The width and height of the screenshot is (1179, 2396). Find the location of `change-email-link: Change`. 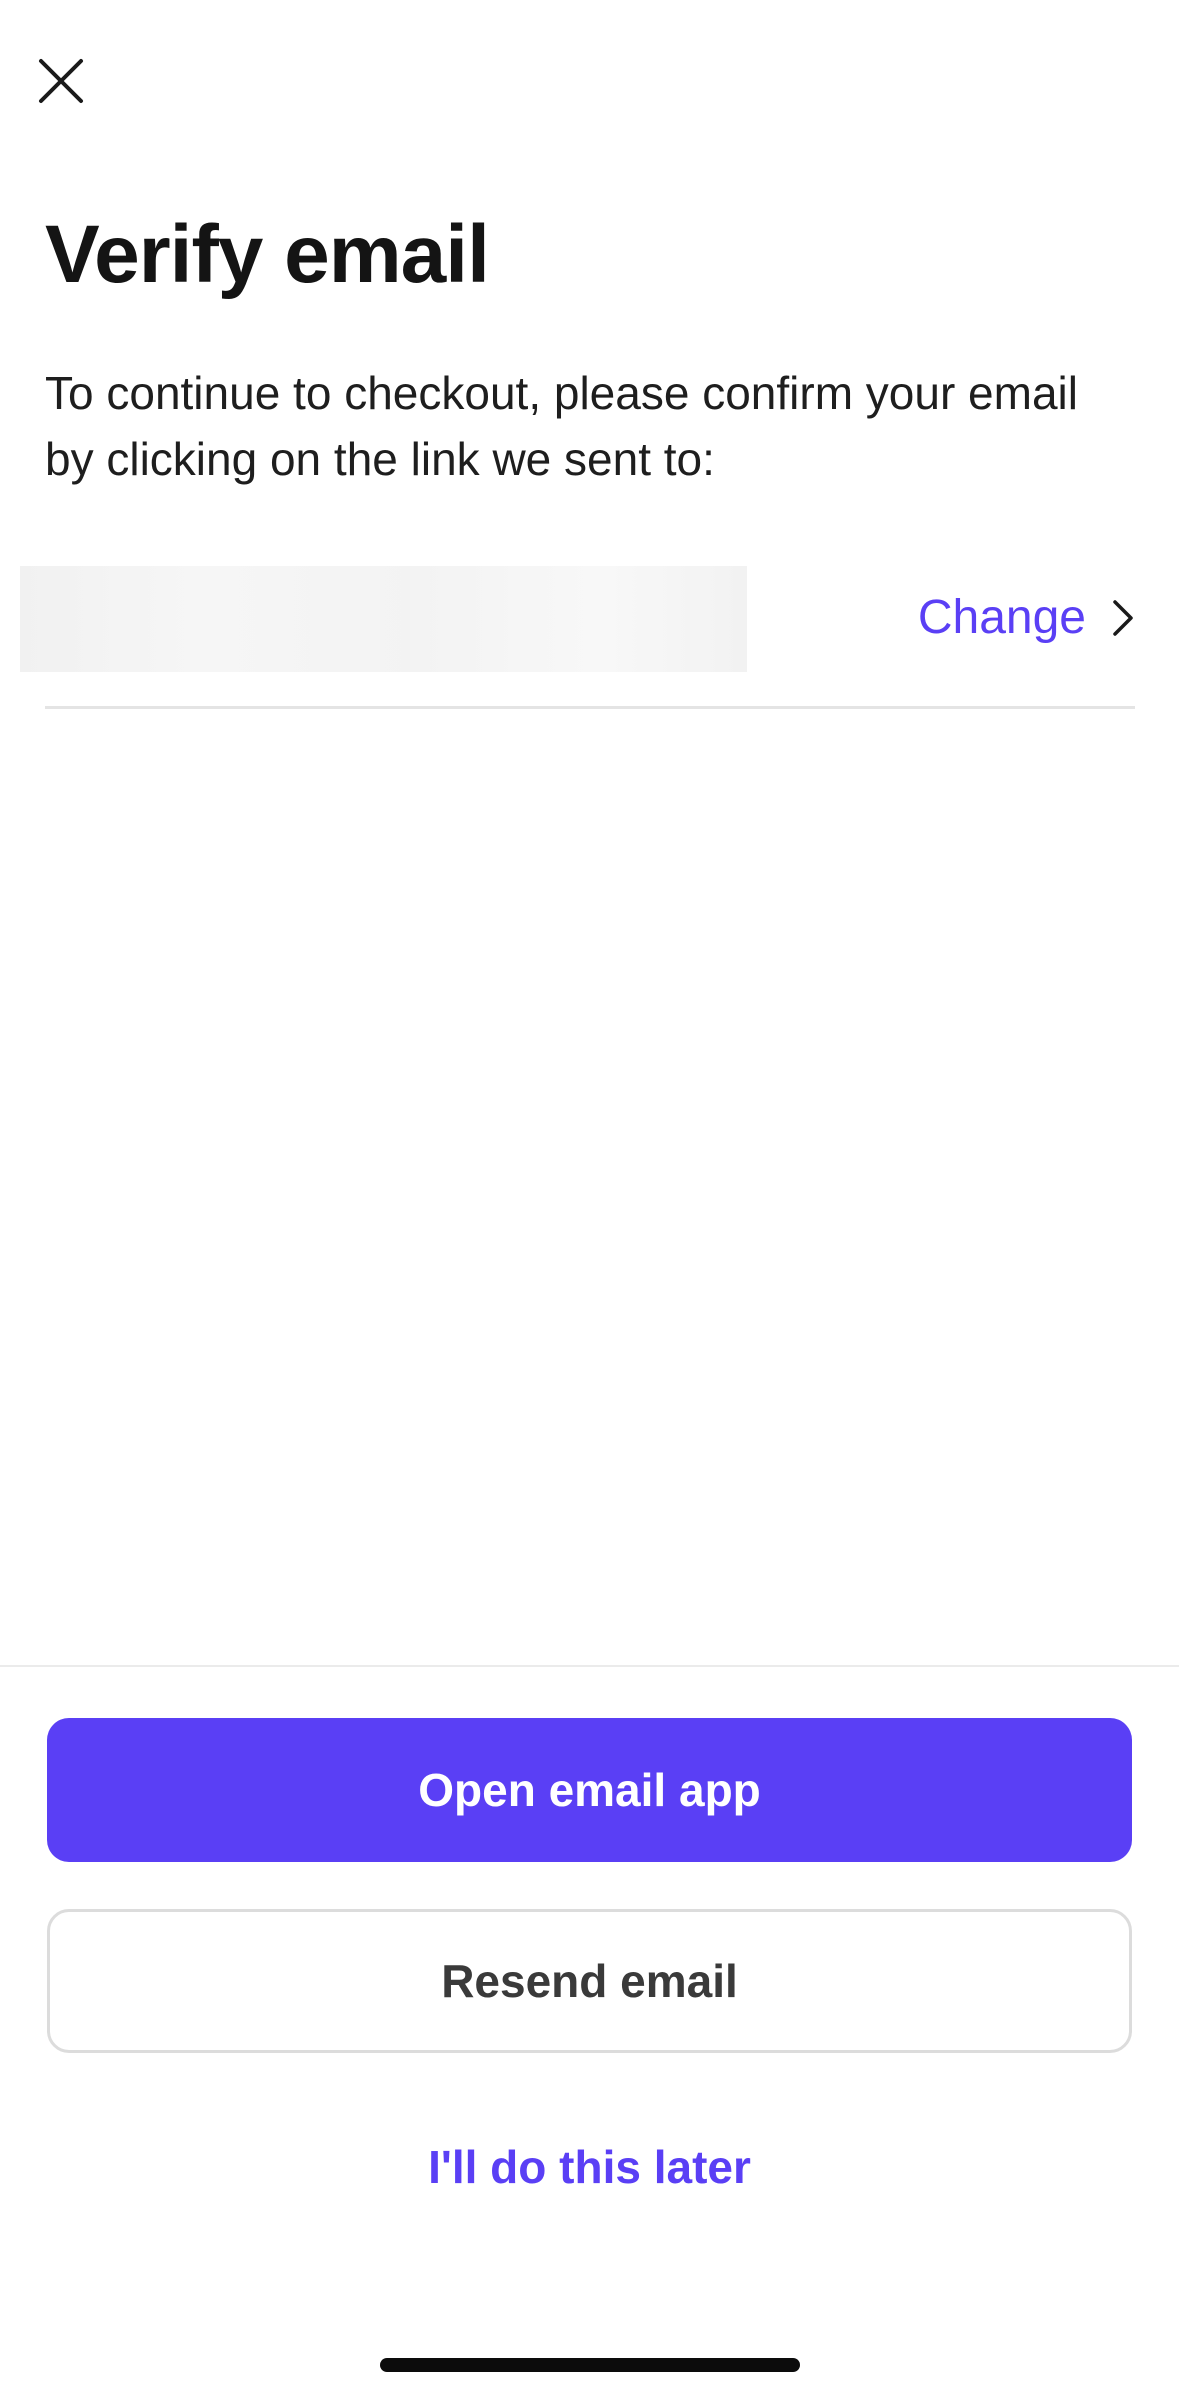

change-email-link: Change is located at coordinates (1026, 617).